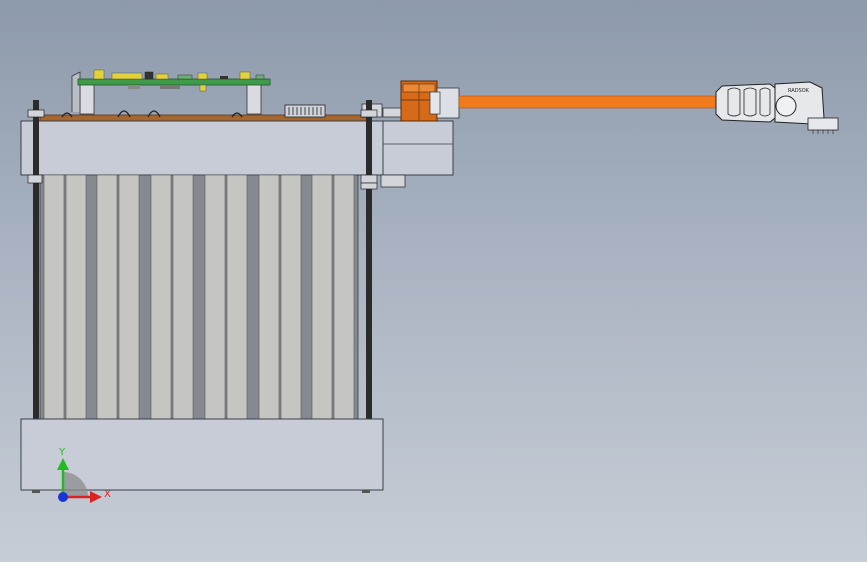 Image resolution: width=867 pixels, height=562 pixels. I want to click on orange-connector-fitting, so click(430, 101).